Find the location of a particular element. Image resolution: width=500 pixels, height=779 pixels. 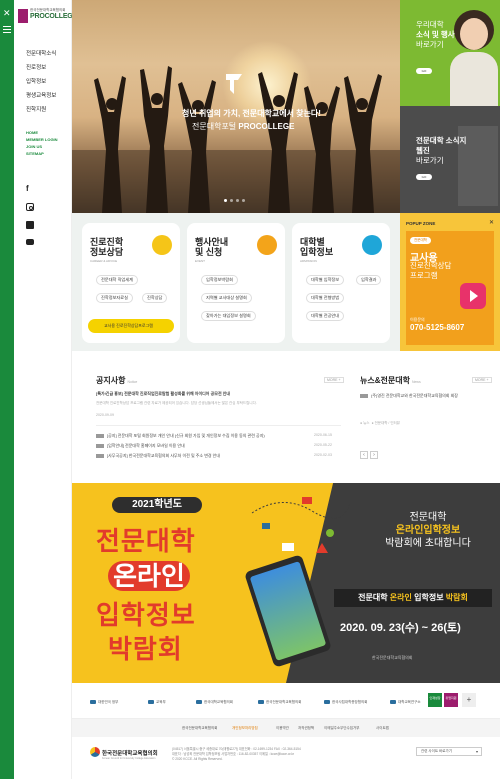

banner-org: 한국전문대학교육협의회 is located at coordinates (392, 657).